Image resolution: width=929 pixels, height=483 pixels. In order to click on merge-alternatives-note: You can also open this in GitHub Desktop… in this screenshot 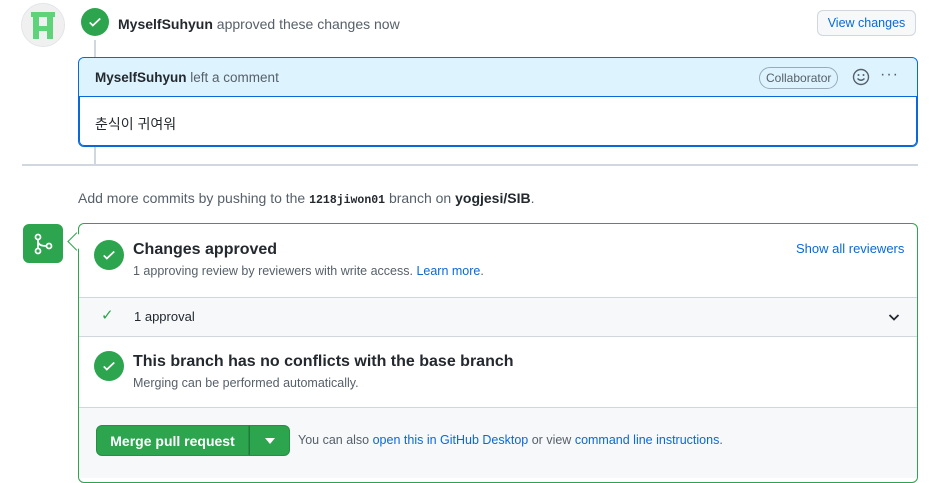, I will do `click(510, 440)`.